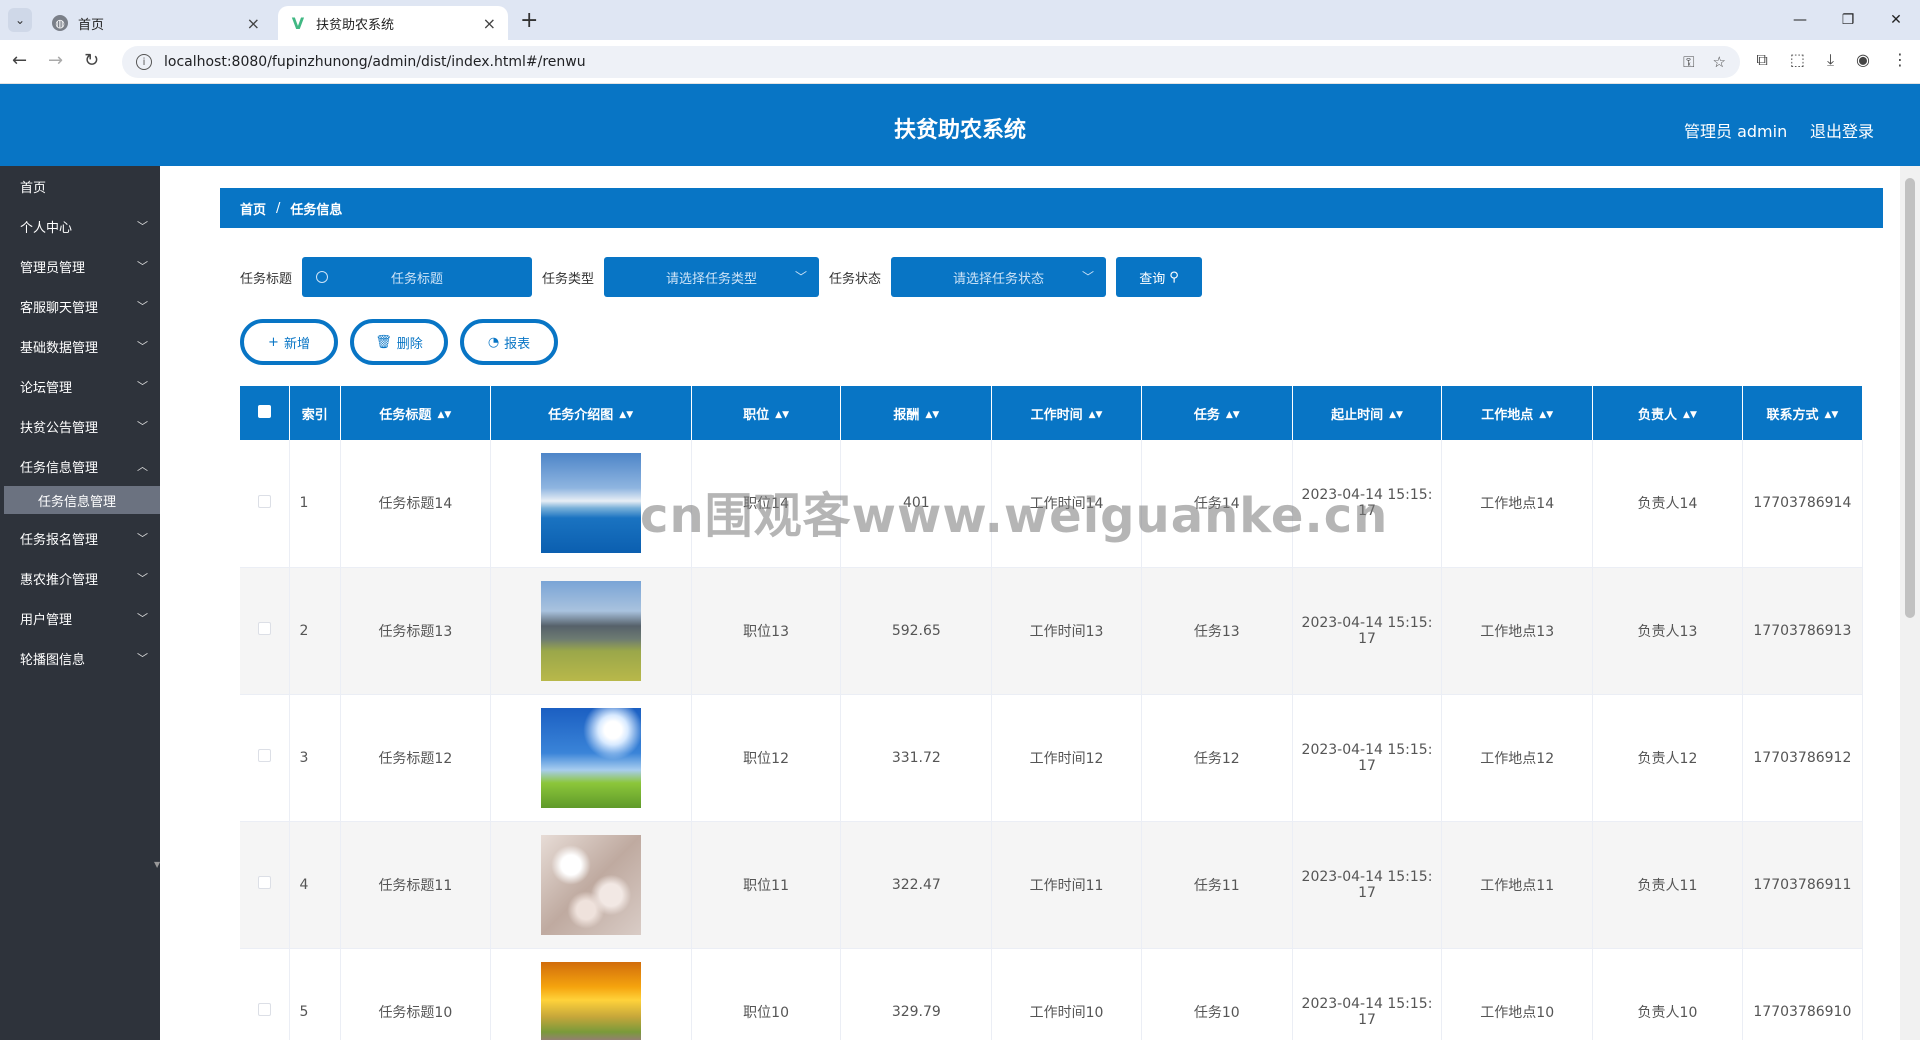  Describe the element at coordinates (80, 186) in the screenshot. I see `sidebar-item-home: 首页` at that location.